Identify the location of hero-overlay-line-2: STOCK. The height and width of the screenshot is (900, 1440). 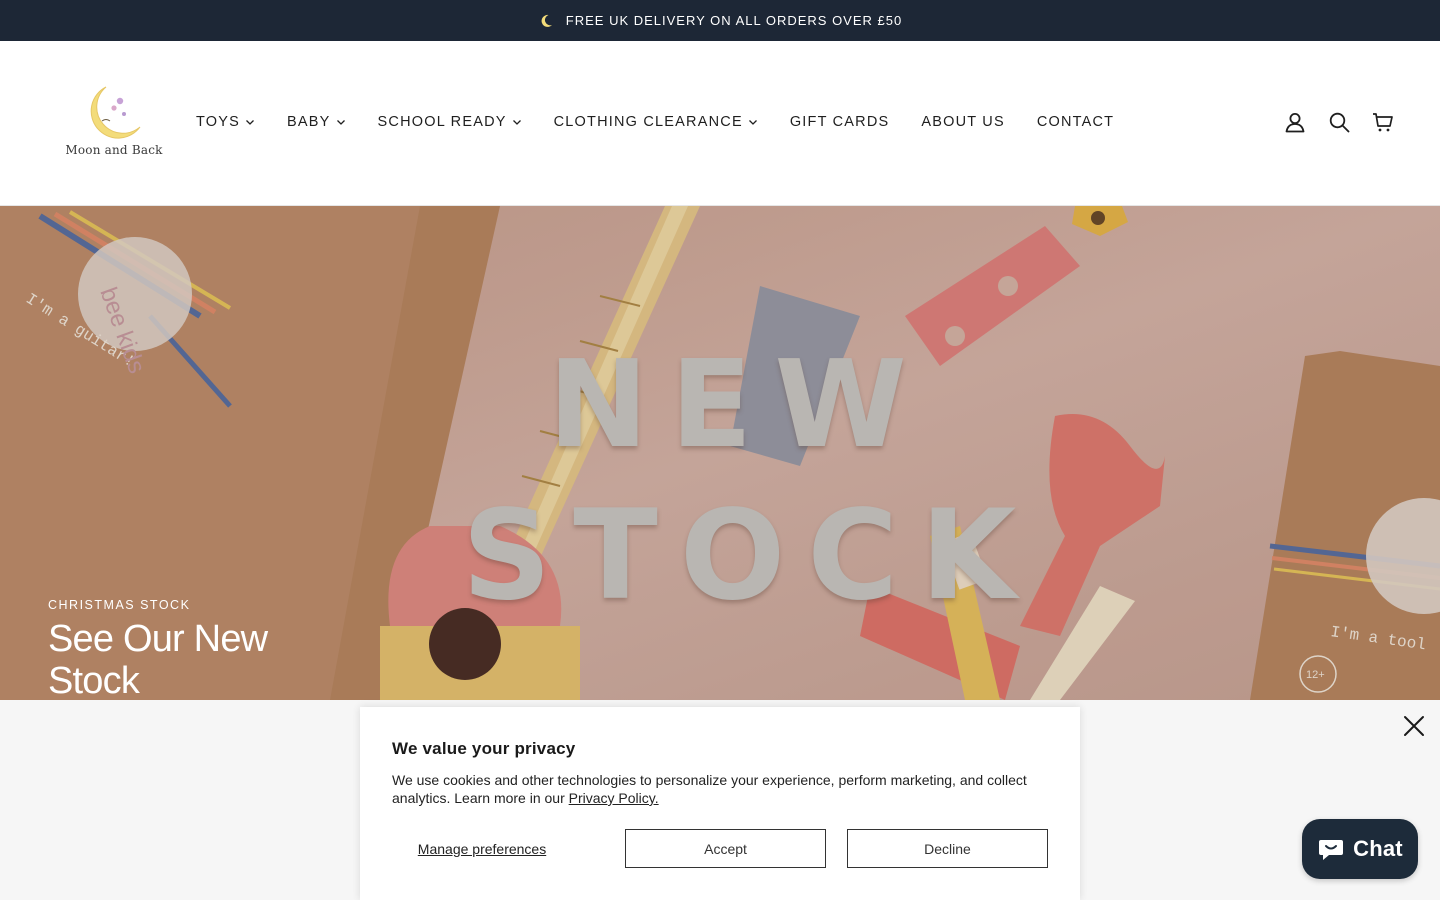
(750, 556).